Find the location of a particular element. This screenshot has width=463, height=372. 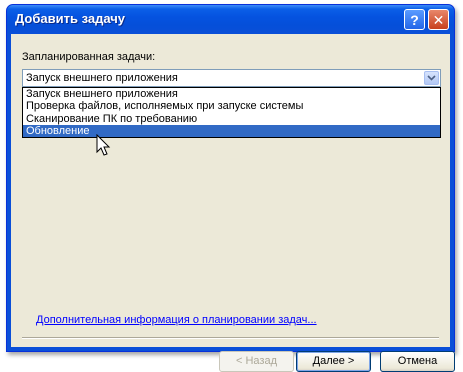

separator is located at coordinates (230, 338).